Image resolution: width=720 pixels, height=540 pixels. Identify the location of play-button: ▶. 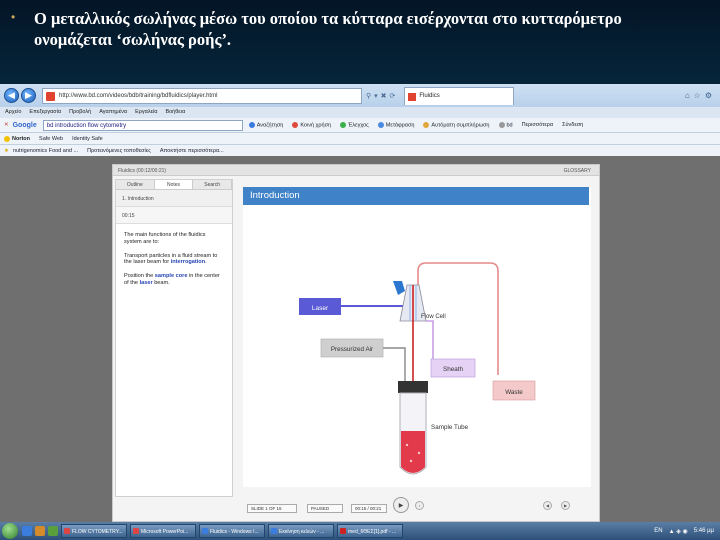
(401, 505).